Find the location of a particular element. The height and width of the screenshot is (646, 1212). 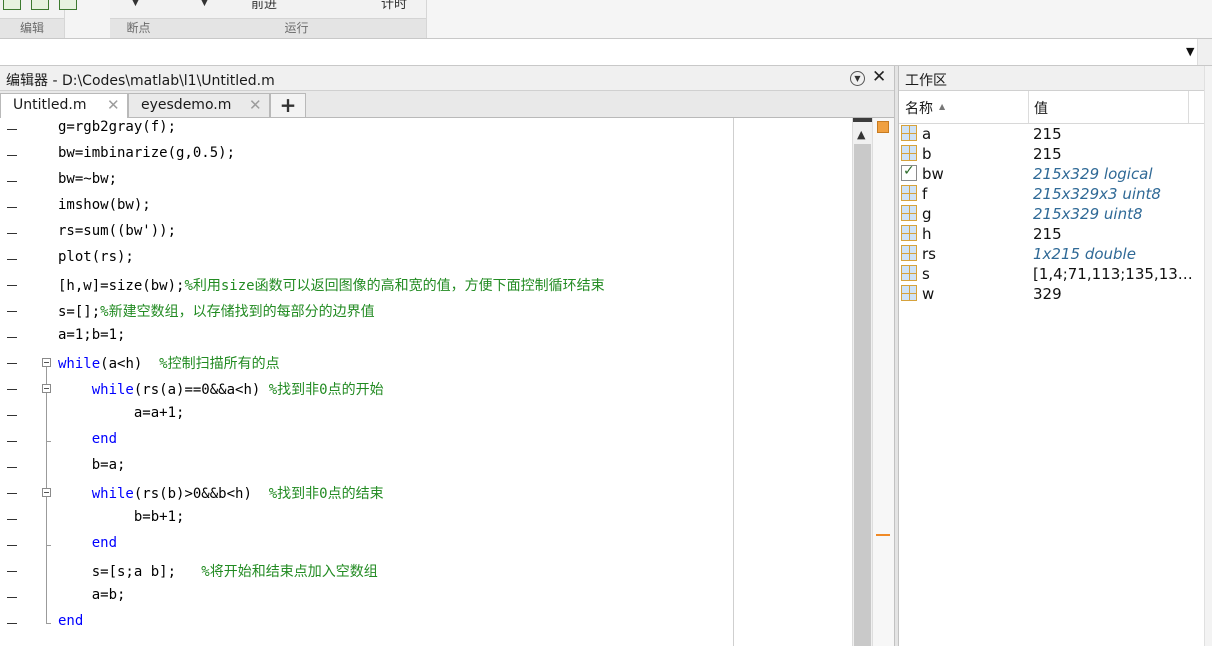

code-text: a=1;b=1; is located at coordinates (91, 335).